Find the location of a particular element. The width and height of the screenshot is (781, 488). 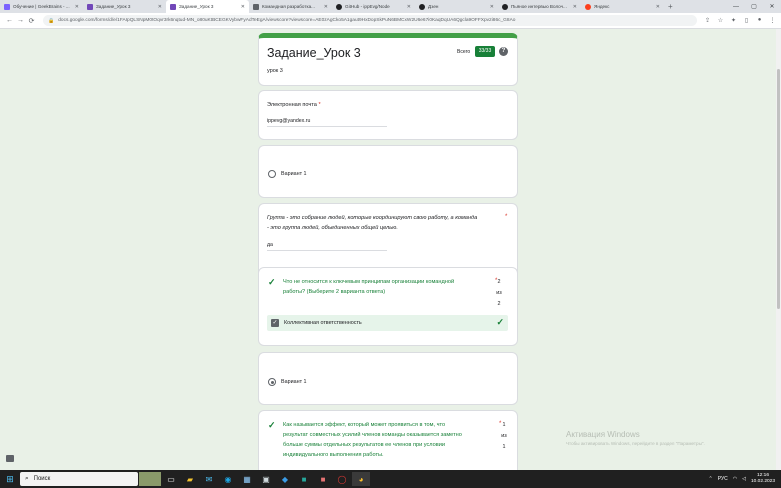

tab-title: GitHub - ippEvg/Node is located at coordinates (367, 6).